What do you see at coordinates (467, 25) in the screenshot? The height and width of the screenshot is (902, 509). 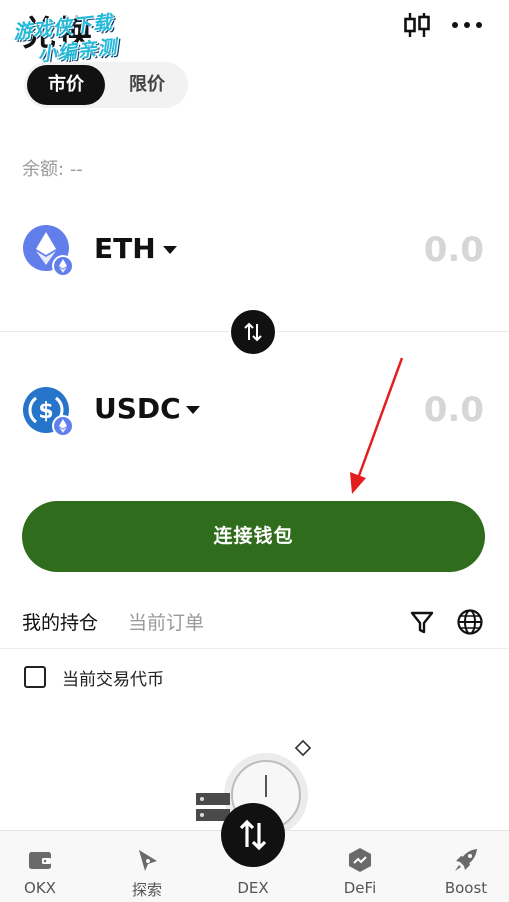 I see `more-dots-icon` at bounding box center [467, 25].